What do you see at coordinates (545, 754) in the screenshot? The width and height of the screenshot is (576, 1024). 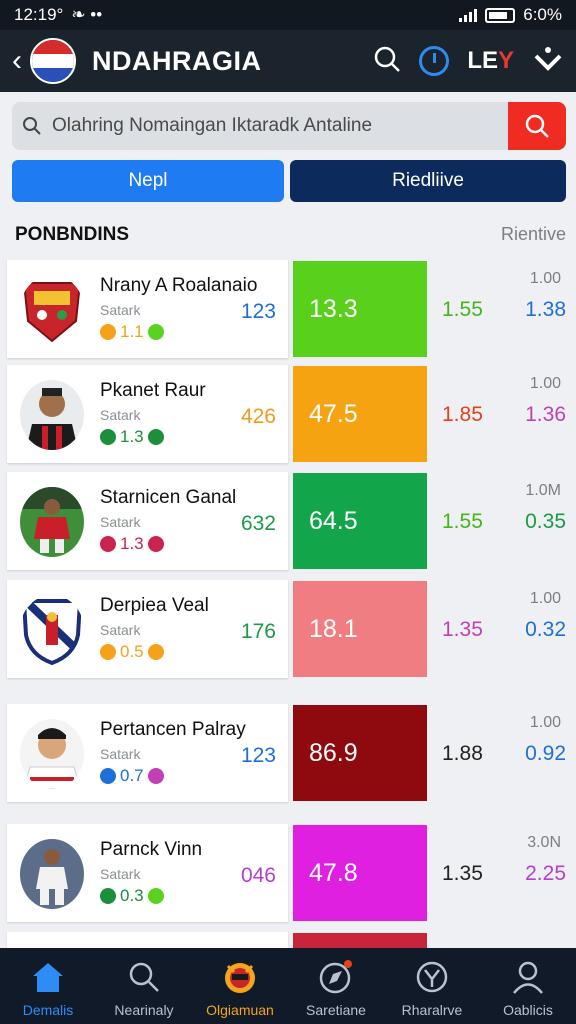 I see `odd-value-secondary: 0.92` at bounding box center [545, 754].